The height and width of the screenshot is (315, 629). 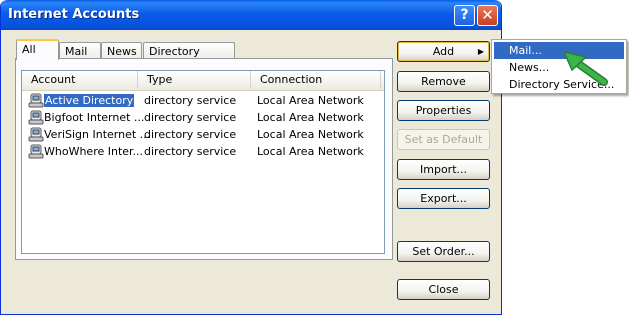 What do you see at coordinates (316, 80) in the screenshot?
I see `column-header-connection: Connection` at bounding box center [316, 80].